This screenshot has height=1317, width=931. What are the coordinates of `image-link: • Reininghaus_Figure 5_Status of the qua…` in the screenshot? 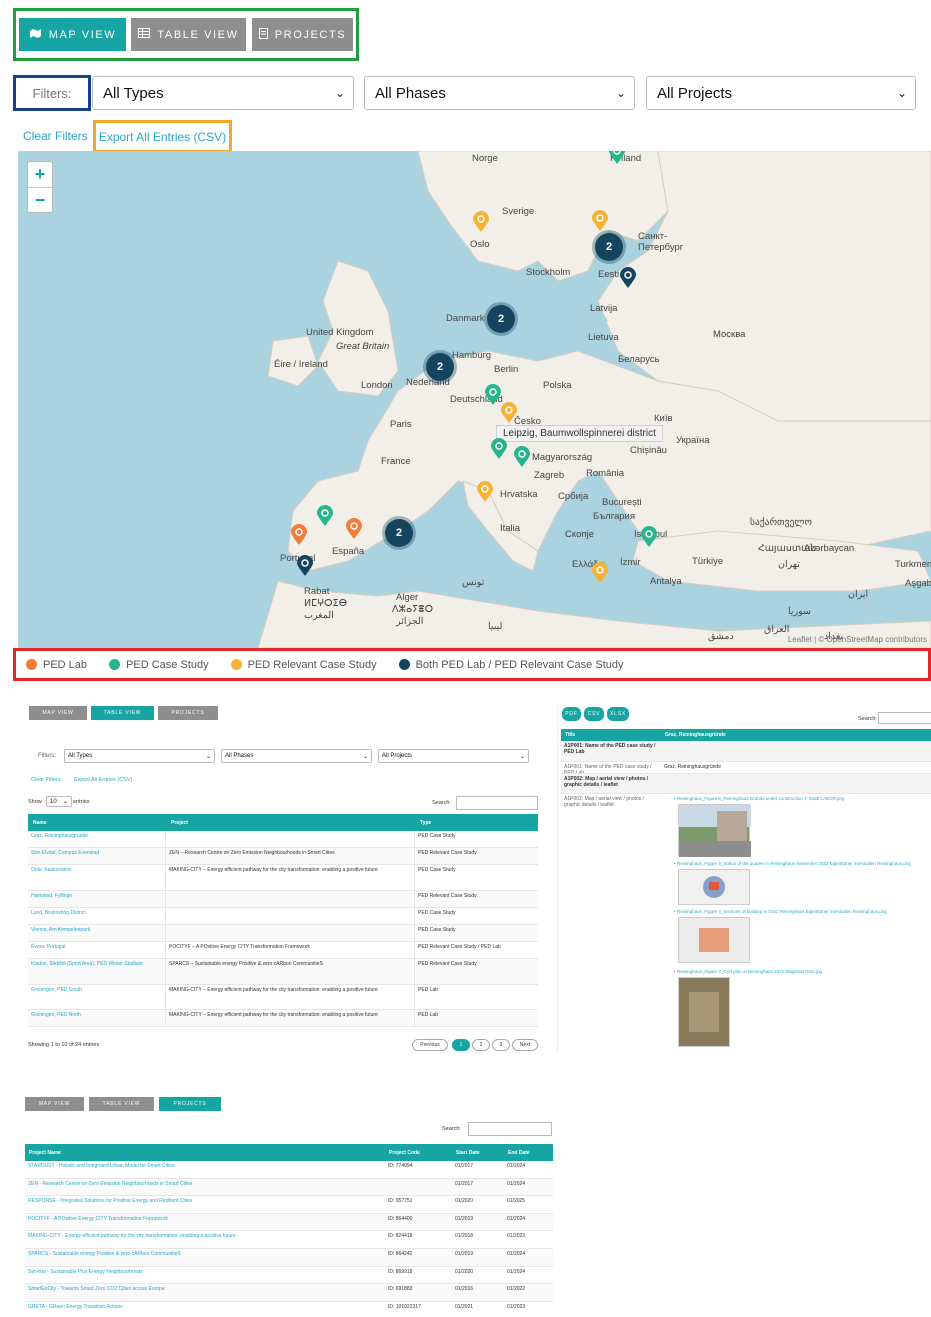 It's located at (802, 863).